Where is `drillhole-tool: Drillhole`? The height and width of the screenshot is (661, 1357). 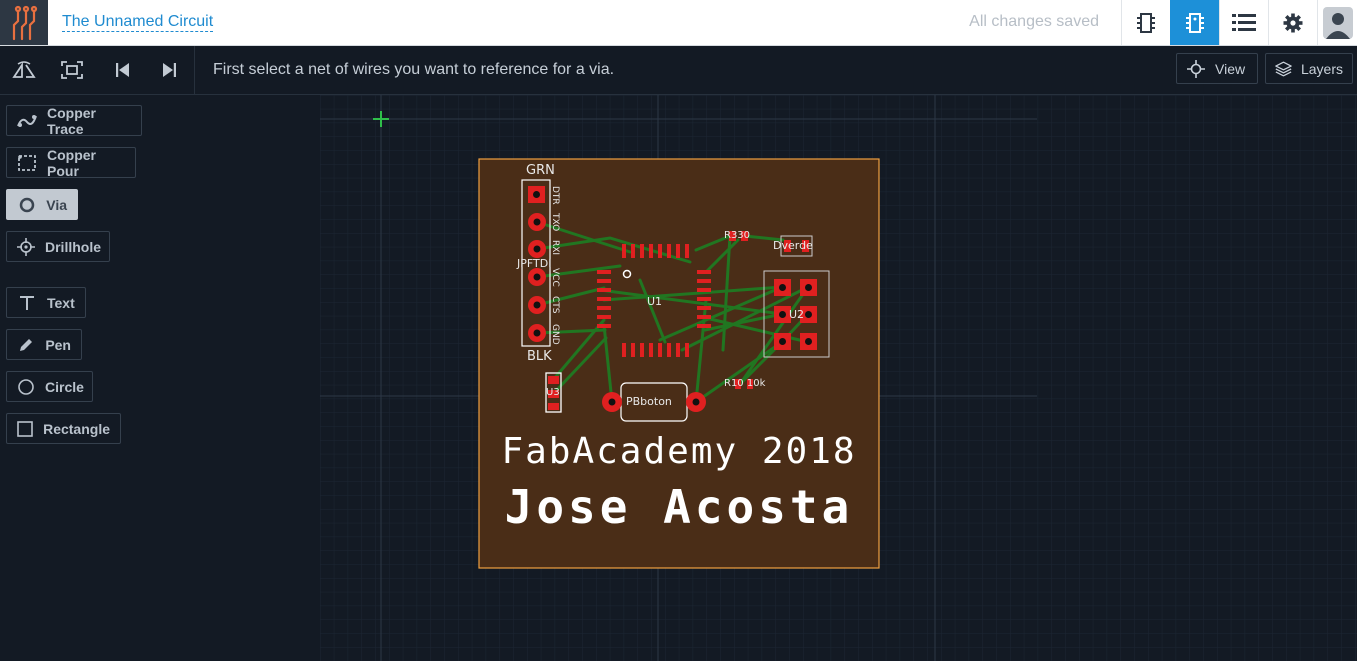
drillhole-tool: Drillhole is located at coordinates (58, 246).